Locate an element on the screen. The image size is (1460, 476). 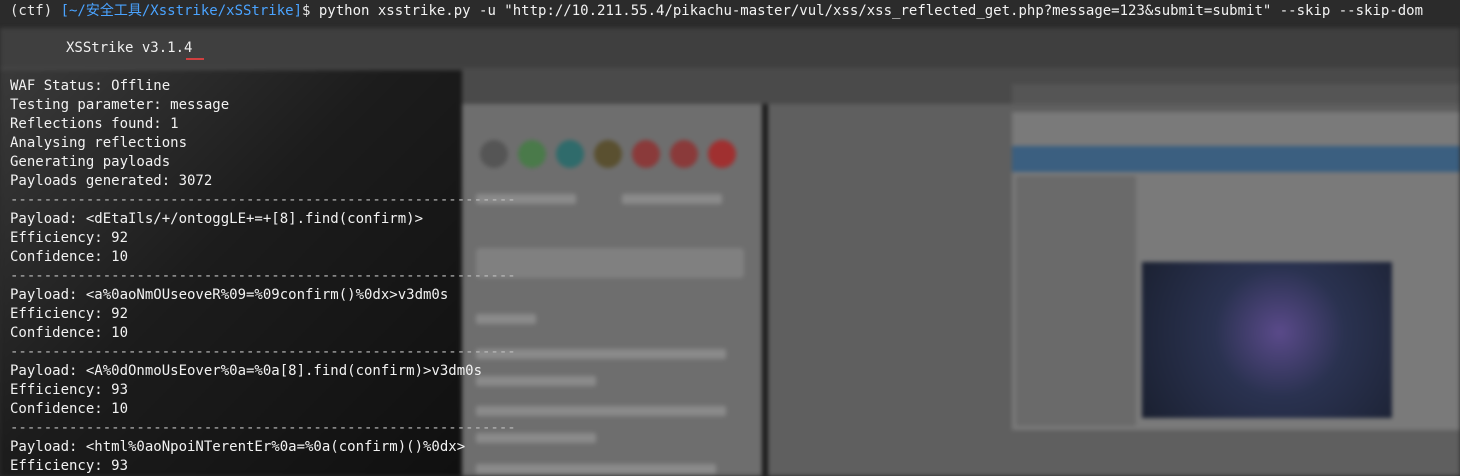
testing-parameter: Testing parameter: message is located at coordinates (120, 105).